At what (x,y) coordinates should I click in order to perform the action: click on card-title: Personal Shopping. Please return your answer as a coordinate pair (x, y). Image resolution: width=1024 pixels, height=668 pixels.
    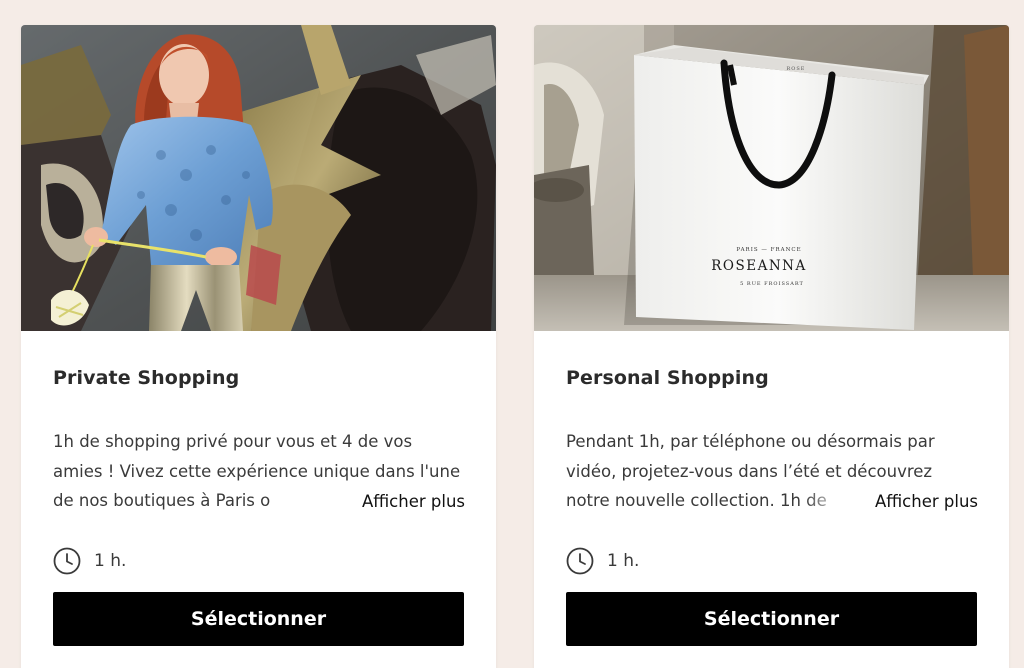
    Looking at the image, I should click on (667, 378).